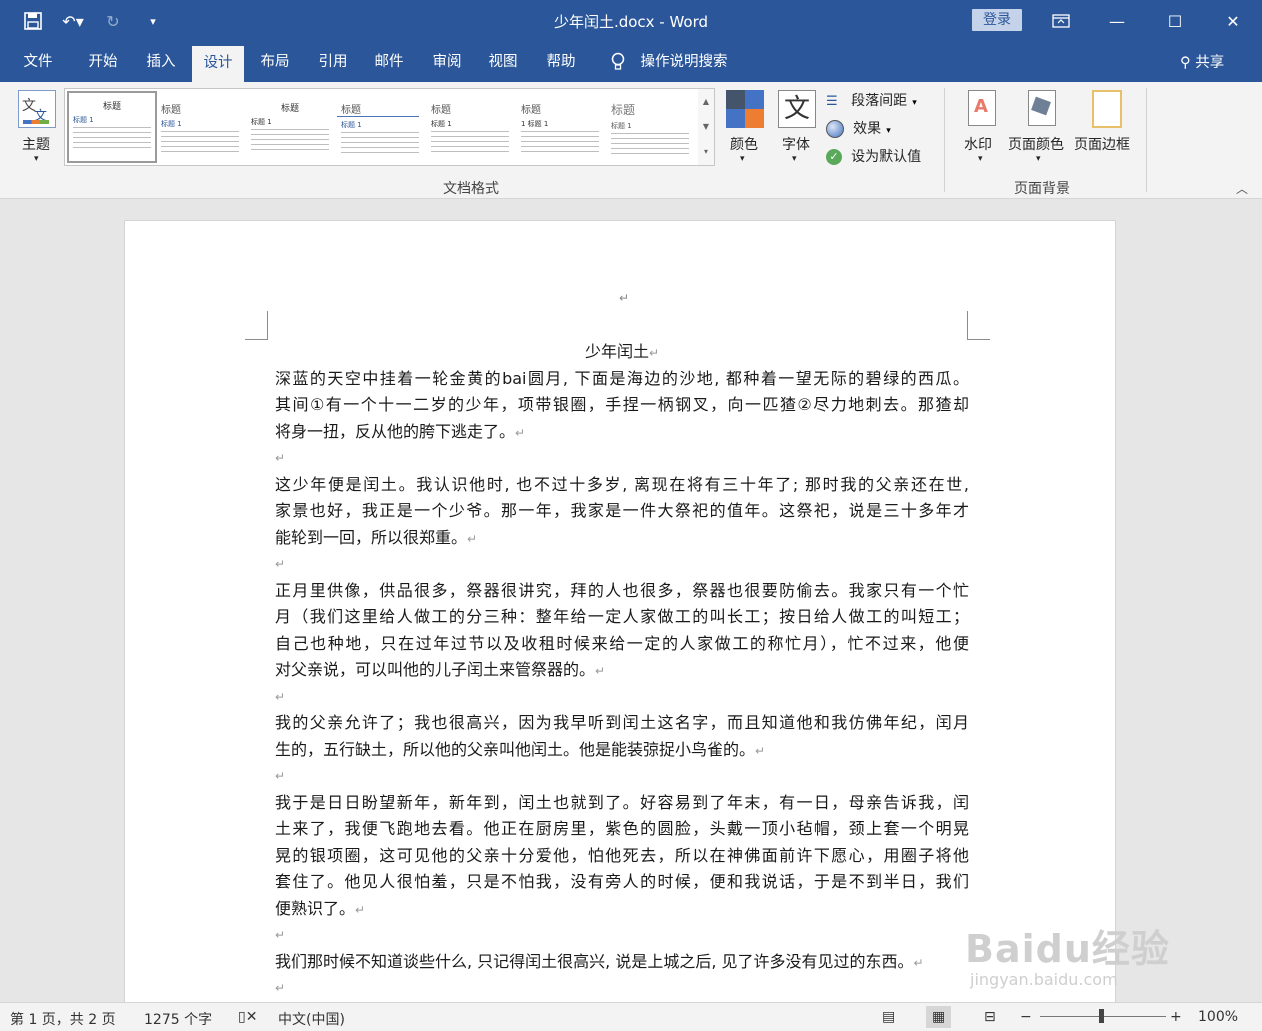  What do you see at coordinates (1061, 21) in the screenshot?
I see `ribbon-display-options-icon` at bounding box center [1061, 21].